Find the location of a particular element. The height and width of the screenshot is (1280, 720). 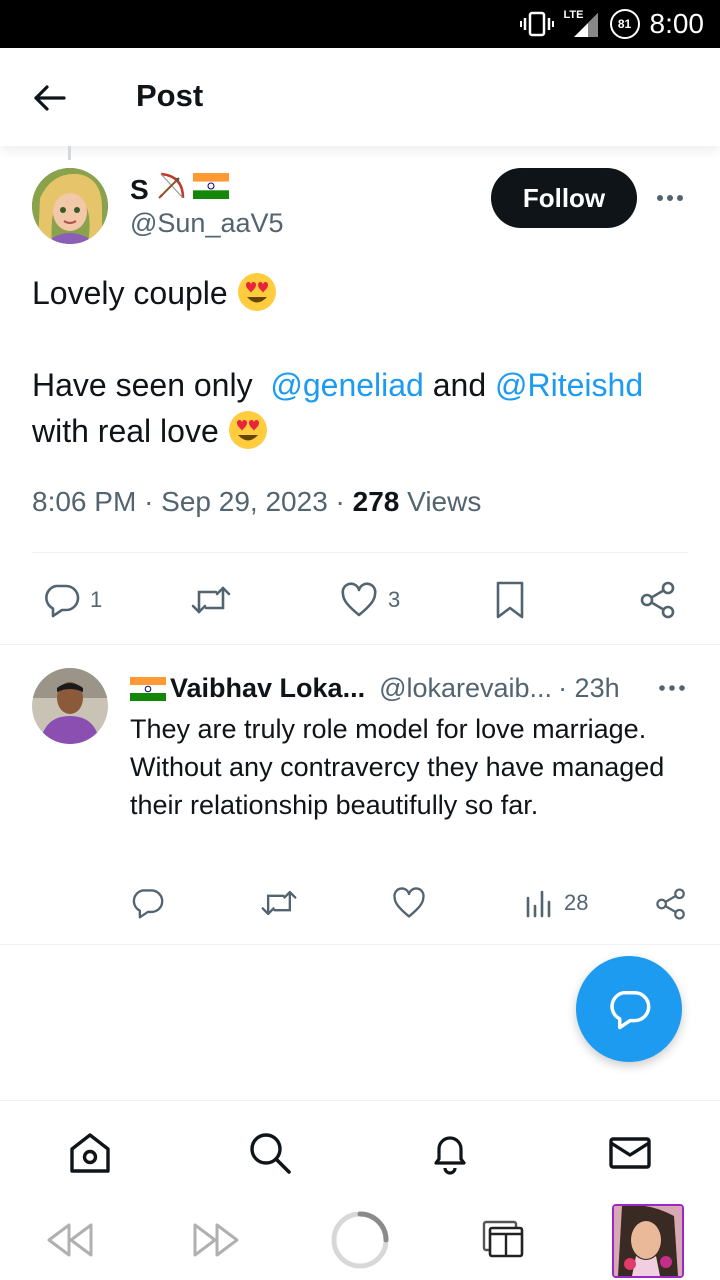

more-options-button is located at coordinates (670, 197).